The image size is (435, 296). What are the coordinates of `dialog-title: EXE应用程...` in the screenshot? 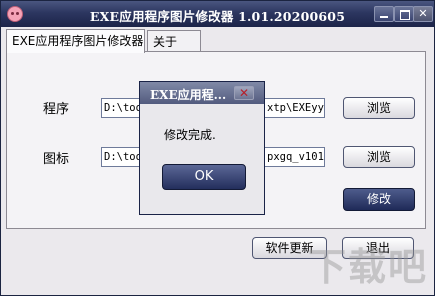 It's located at (188, 95).